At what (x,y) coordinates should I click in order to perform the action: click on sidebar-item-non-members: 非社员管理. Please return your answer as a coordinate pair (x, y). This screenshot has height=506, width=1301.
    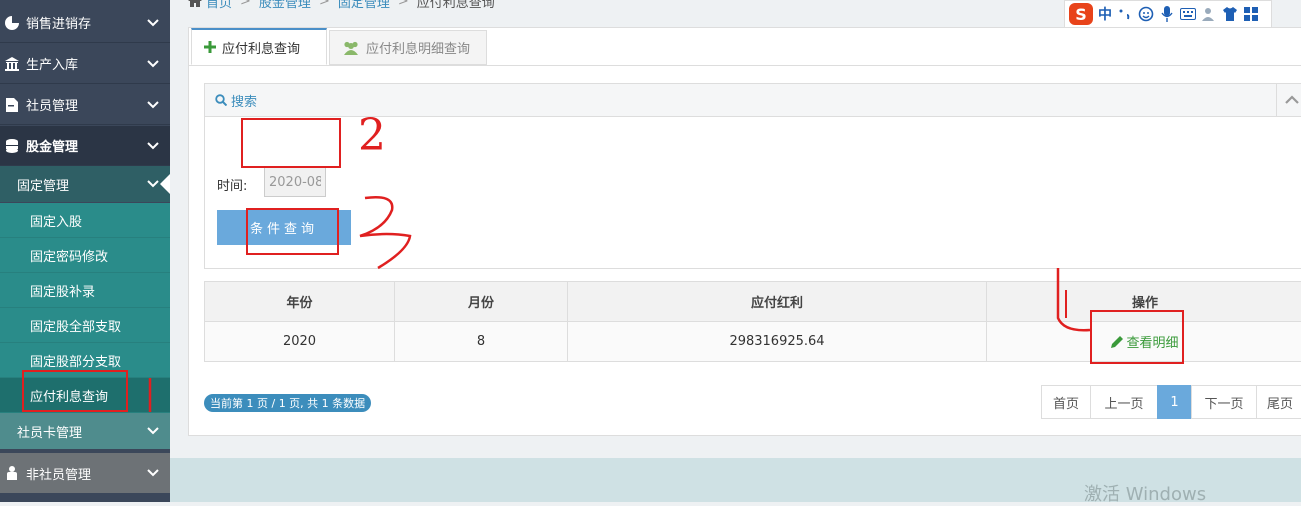
    Looking at the image, I should click on (85, 473).